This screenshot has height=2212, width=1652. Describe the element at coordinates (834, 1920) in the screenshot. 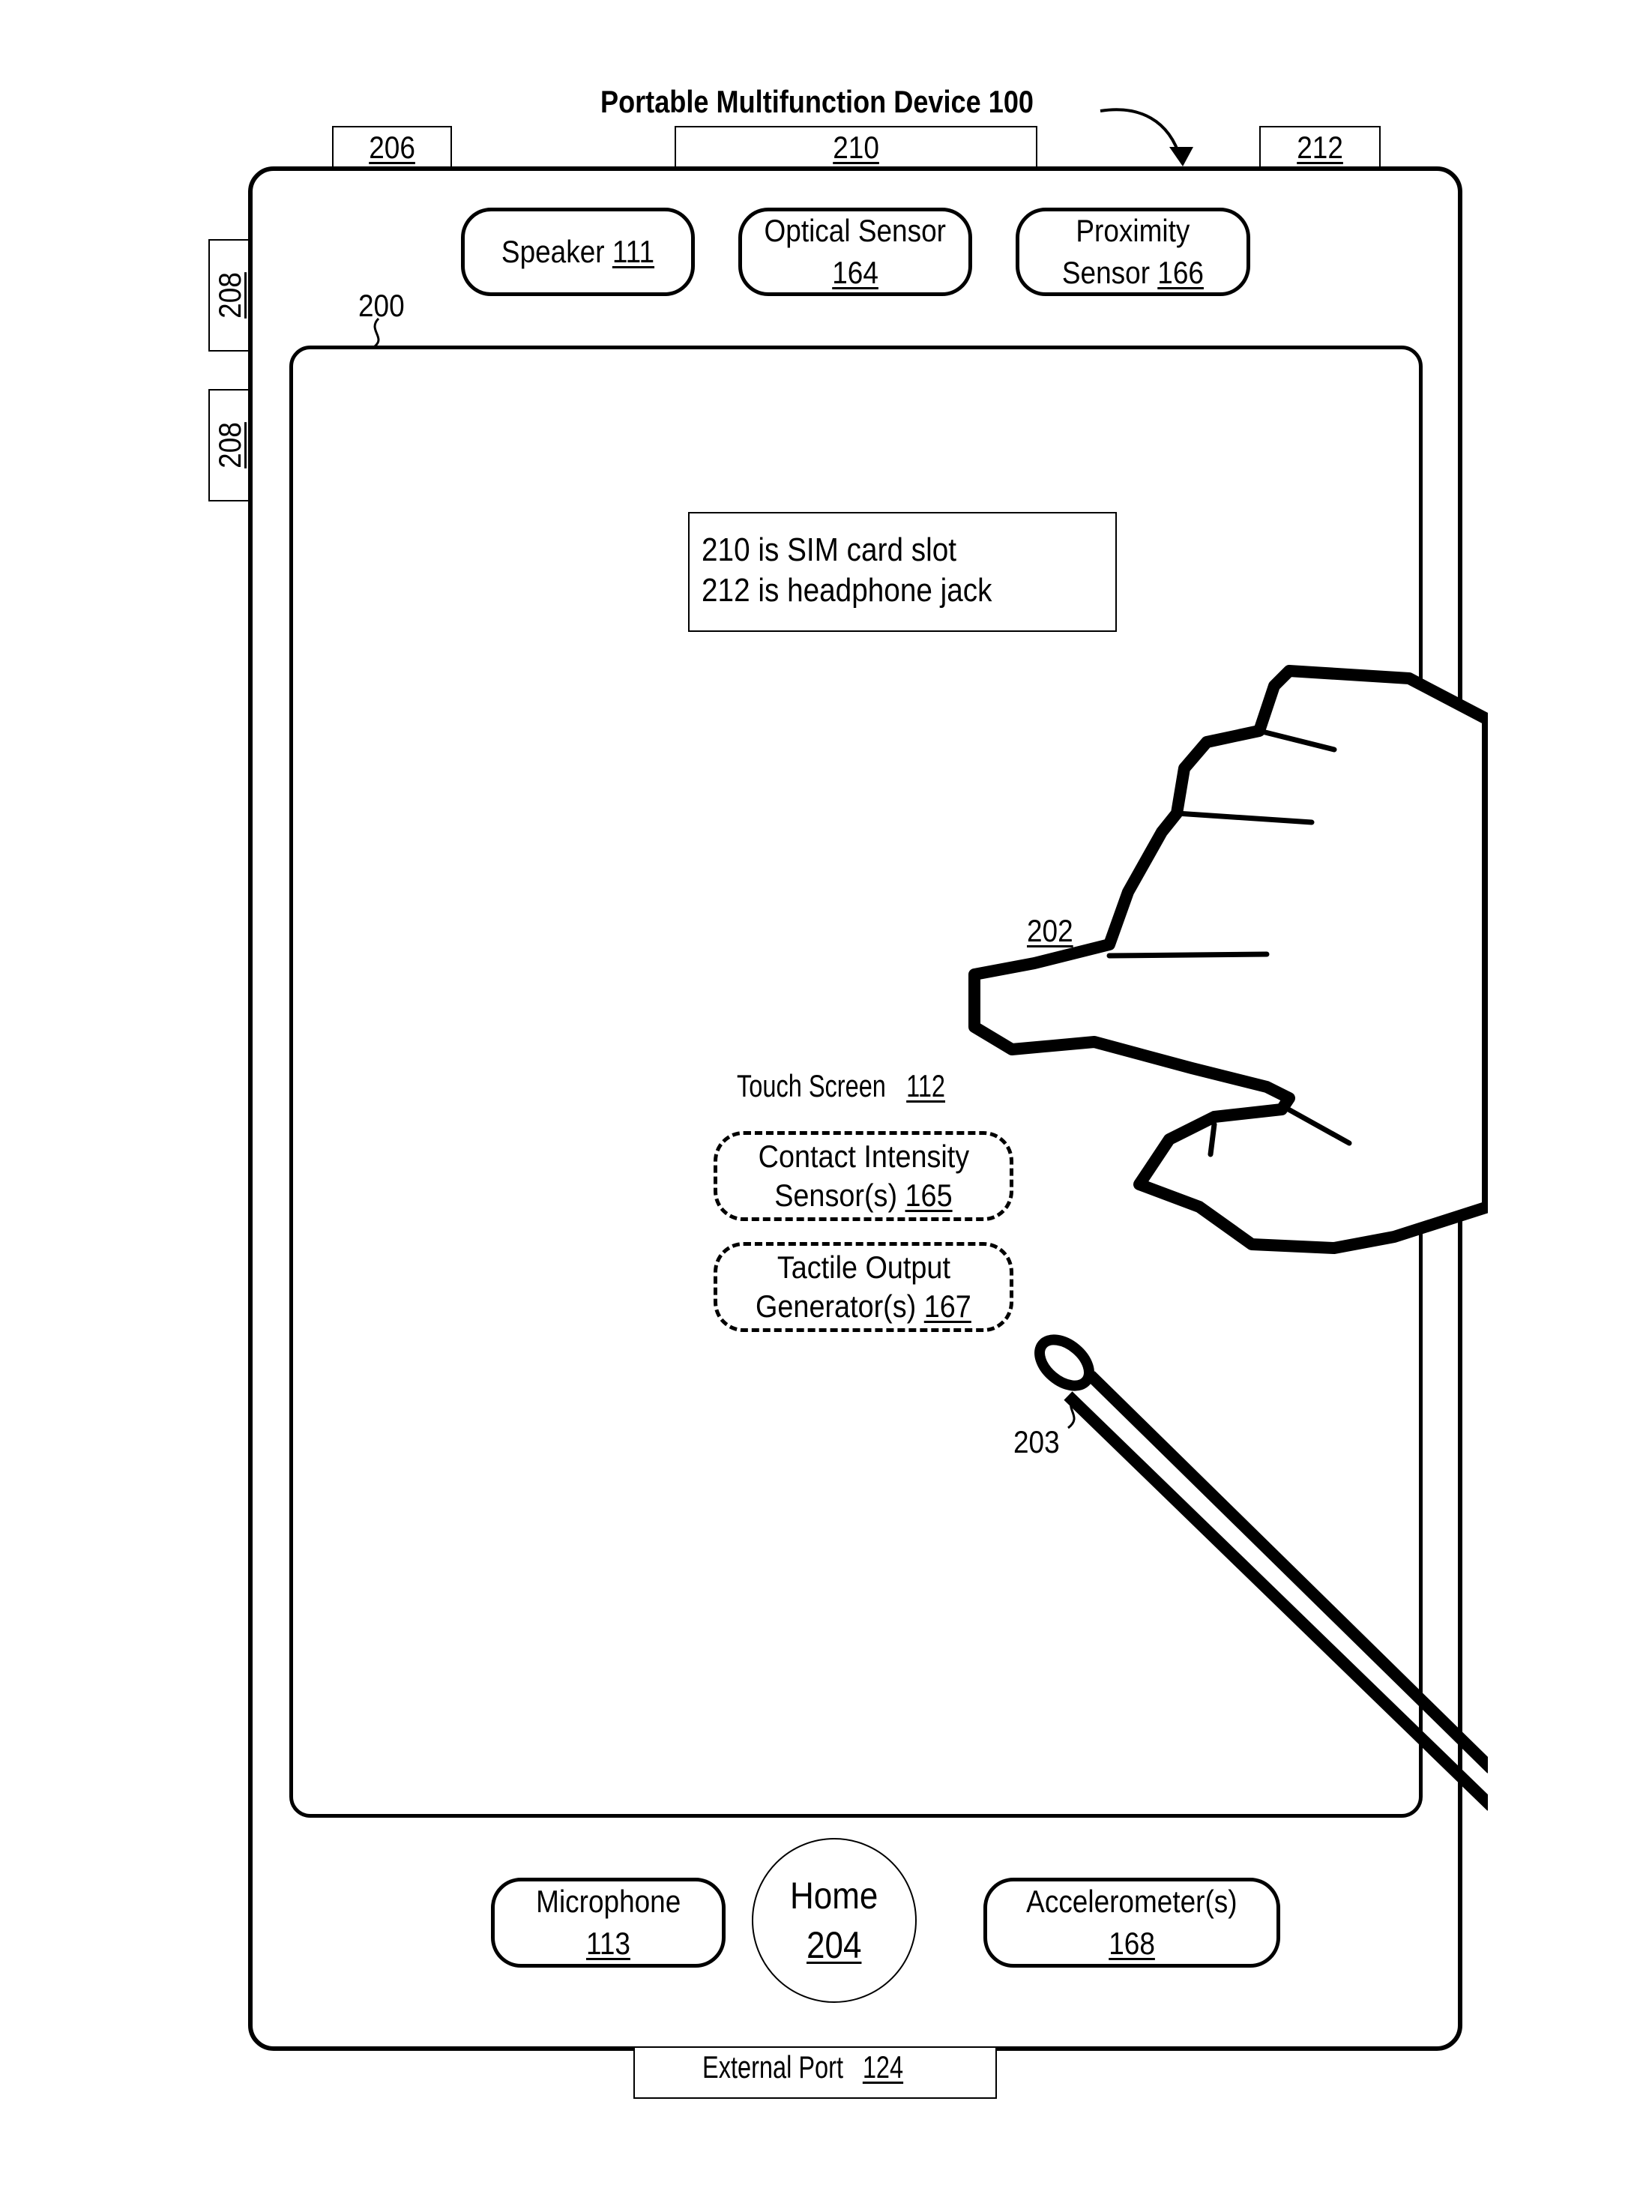

I see `home-button: Home 204` at that location.